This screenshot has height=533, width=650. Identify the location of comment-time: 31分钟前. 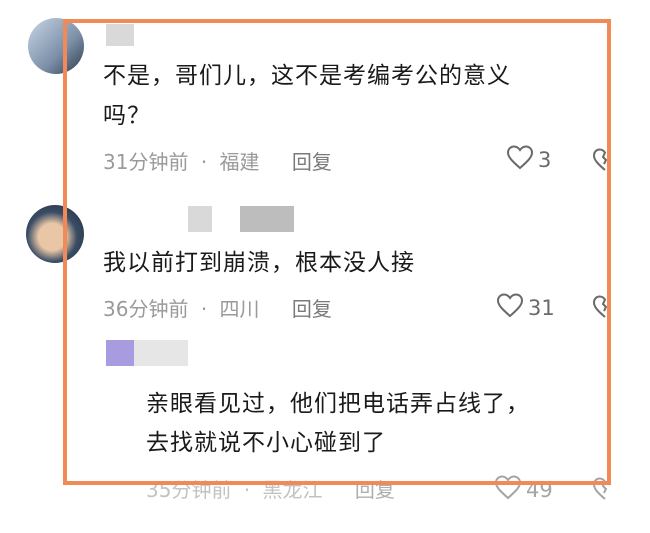
(146, 162).